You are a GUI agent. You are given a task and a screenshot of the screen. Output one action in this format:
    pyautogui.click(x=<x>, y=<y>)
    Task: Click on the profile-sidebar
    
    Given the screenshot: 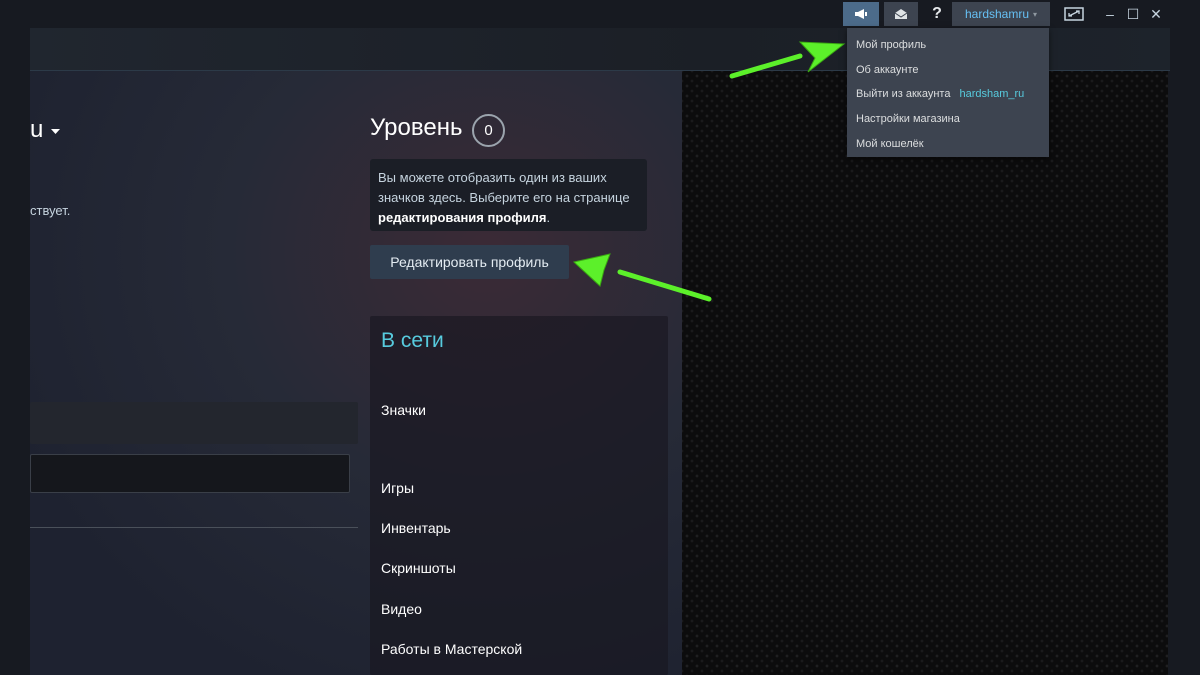 What is the action you would take?
    pyautogui.click(x=519, y=495)
    